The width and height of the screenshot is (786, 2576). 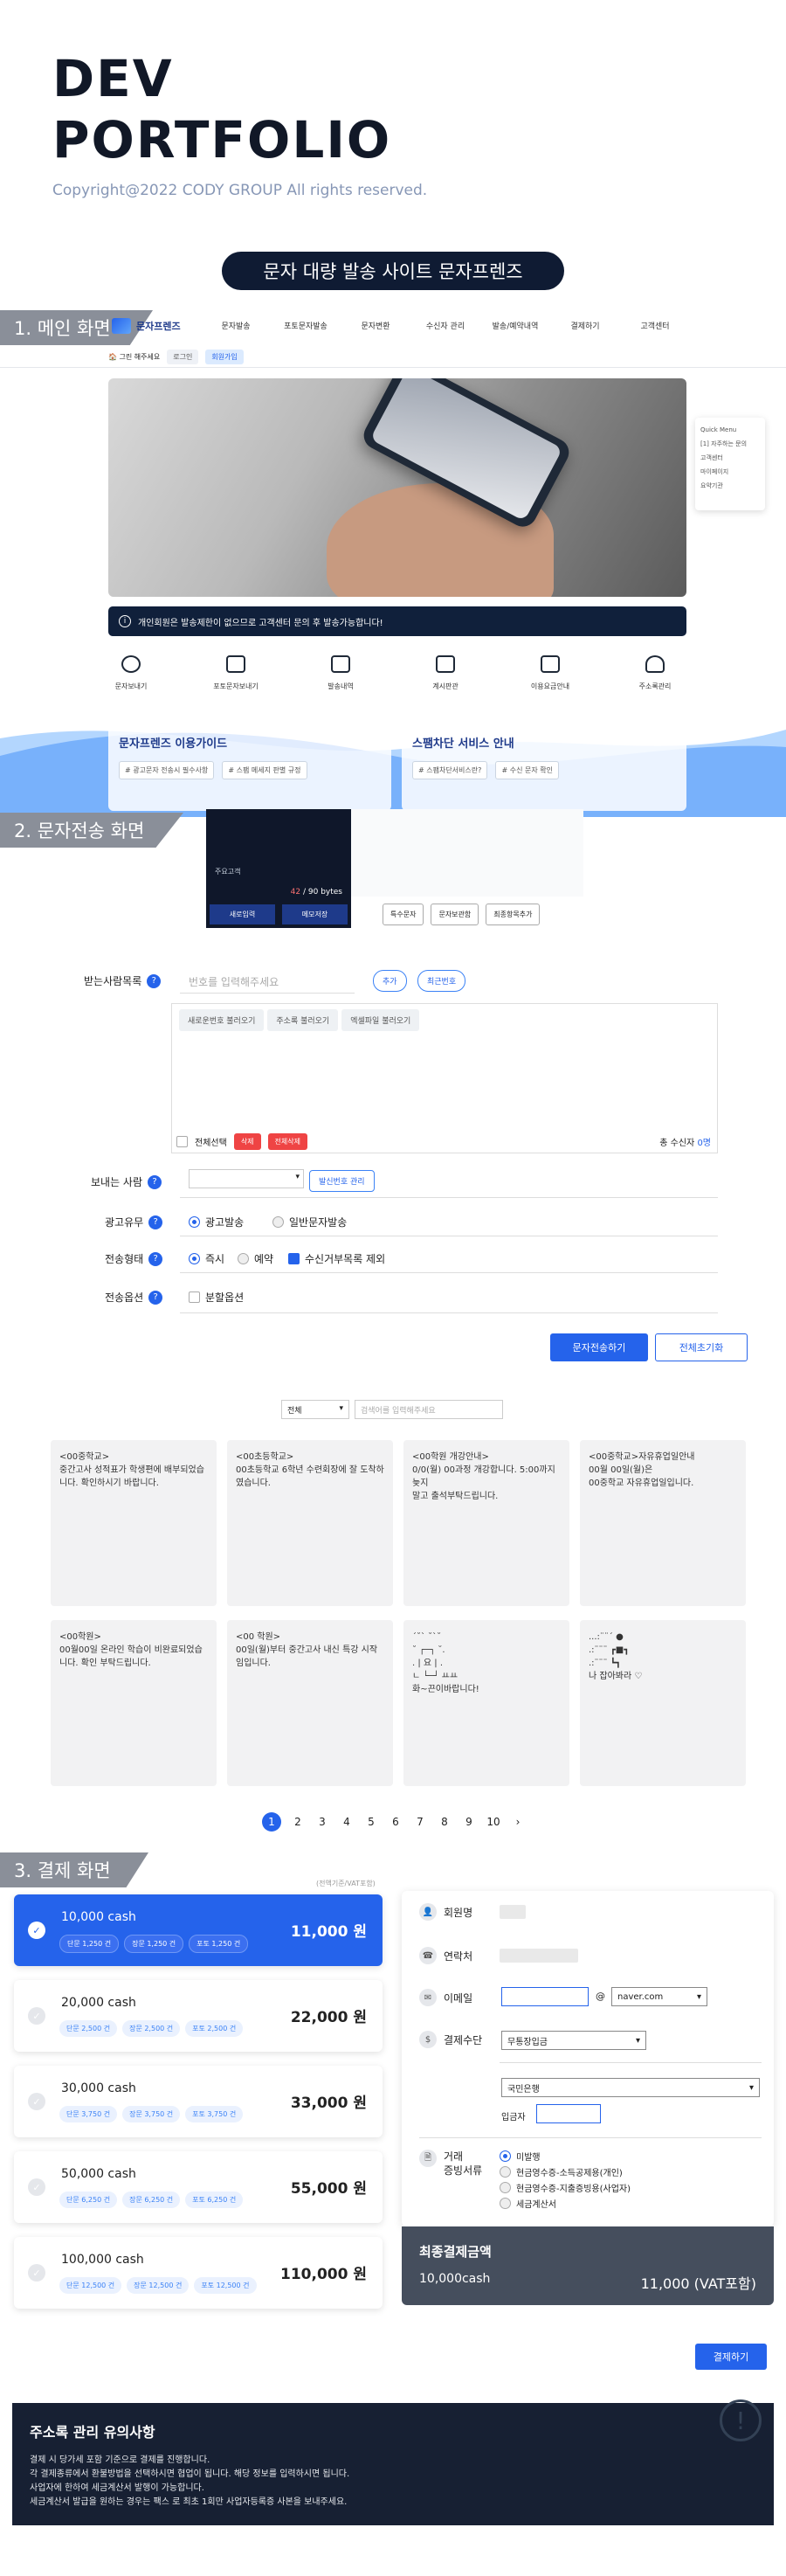 What do you see at coordinates (271, 1822) in the screenshot?
I see `page-link-current: 1` at bounding box center [271, 1822].